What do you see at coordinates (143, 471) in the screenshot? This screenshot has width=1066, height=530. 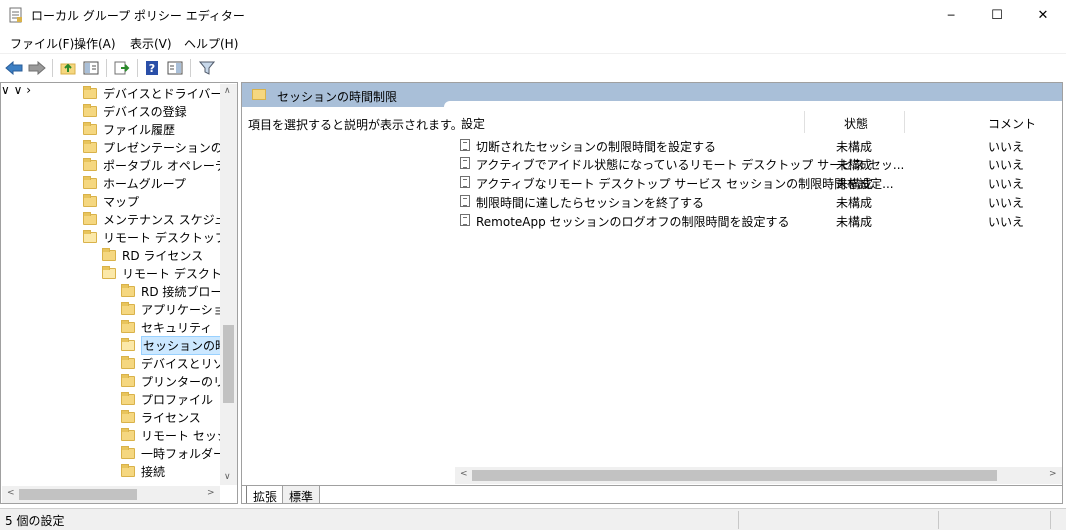 I see `tree-item: 接続` at bounding box center [143, 471].